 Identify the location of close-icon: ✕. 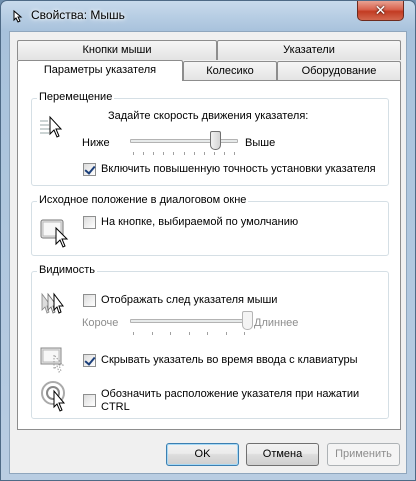
(380, 10).